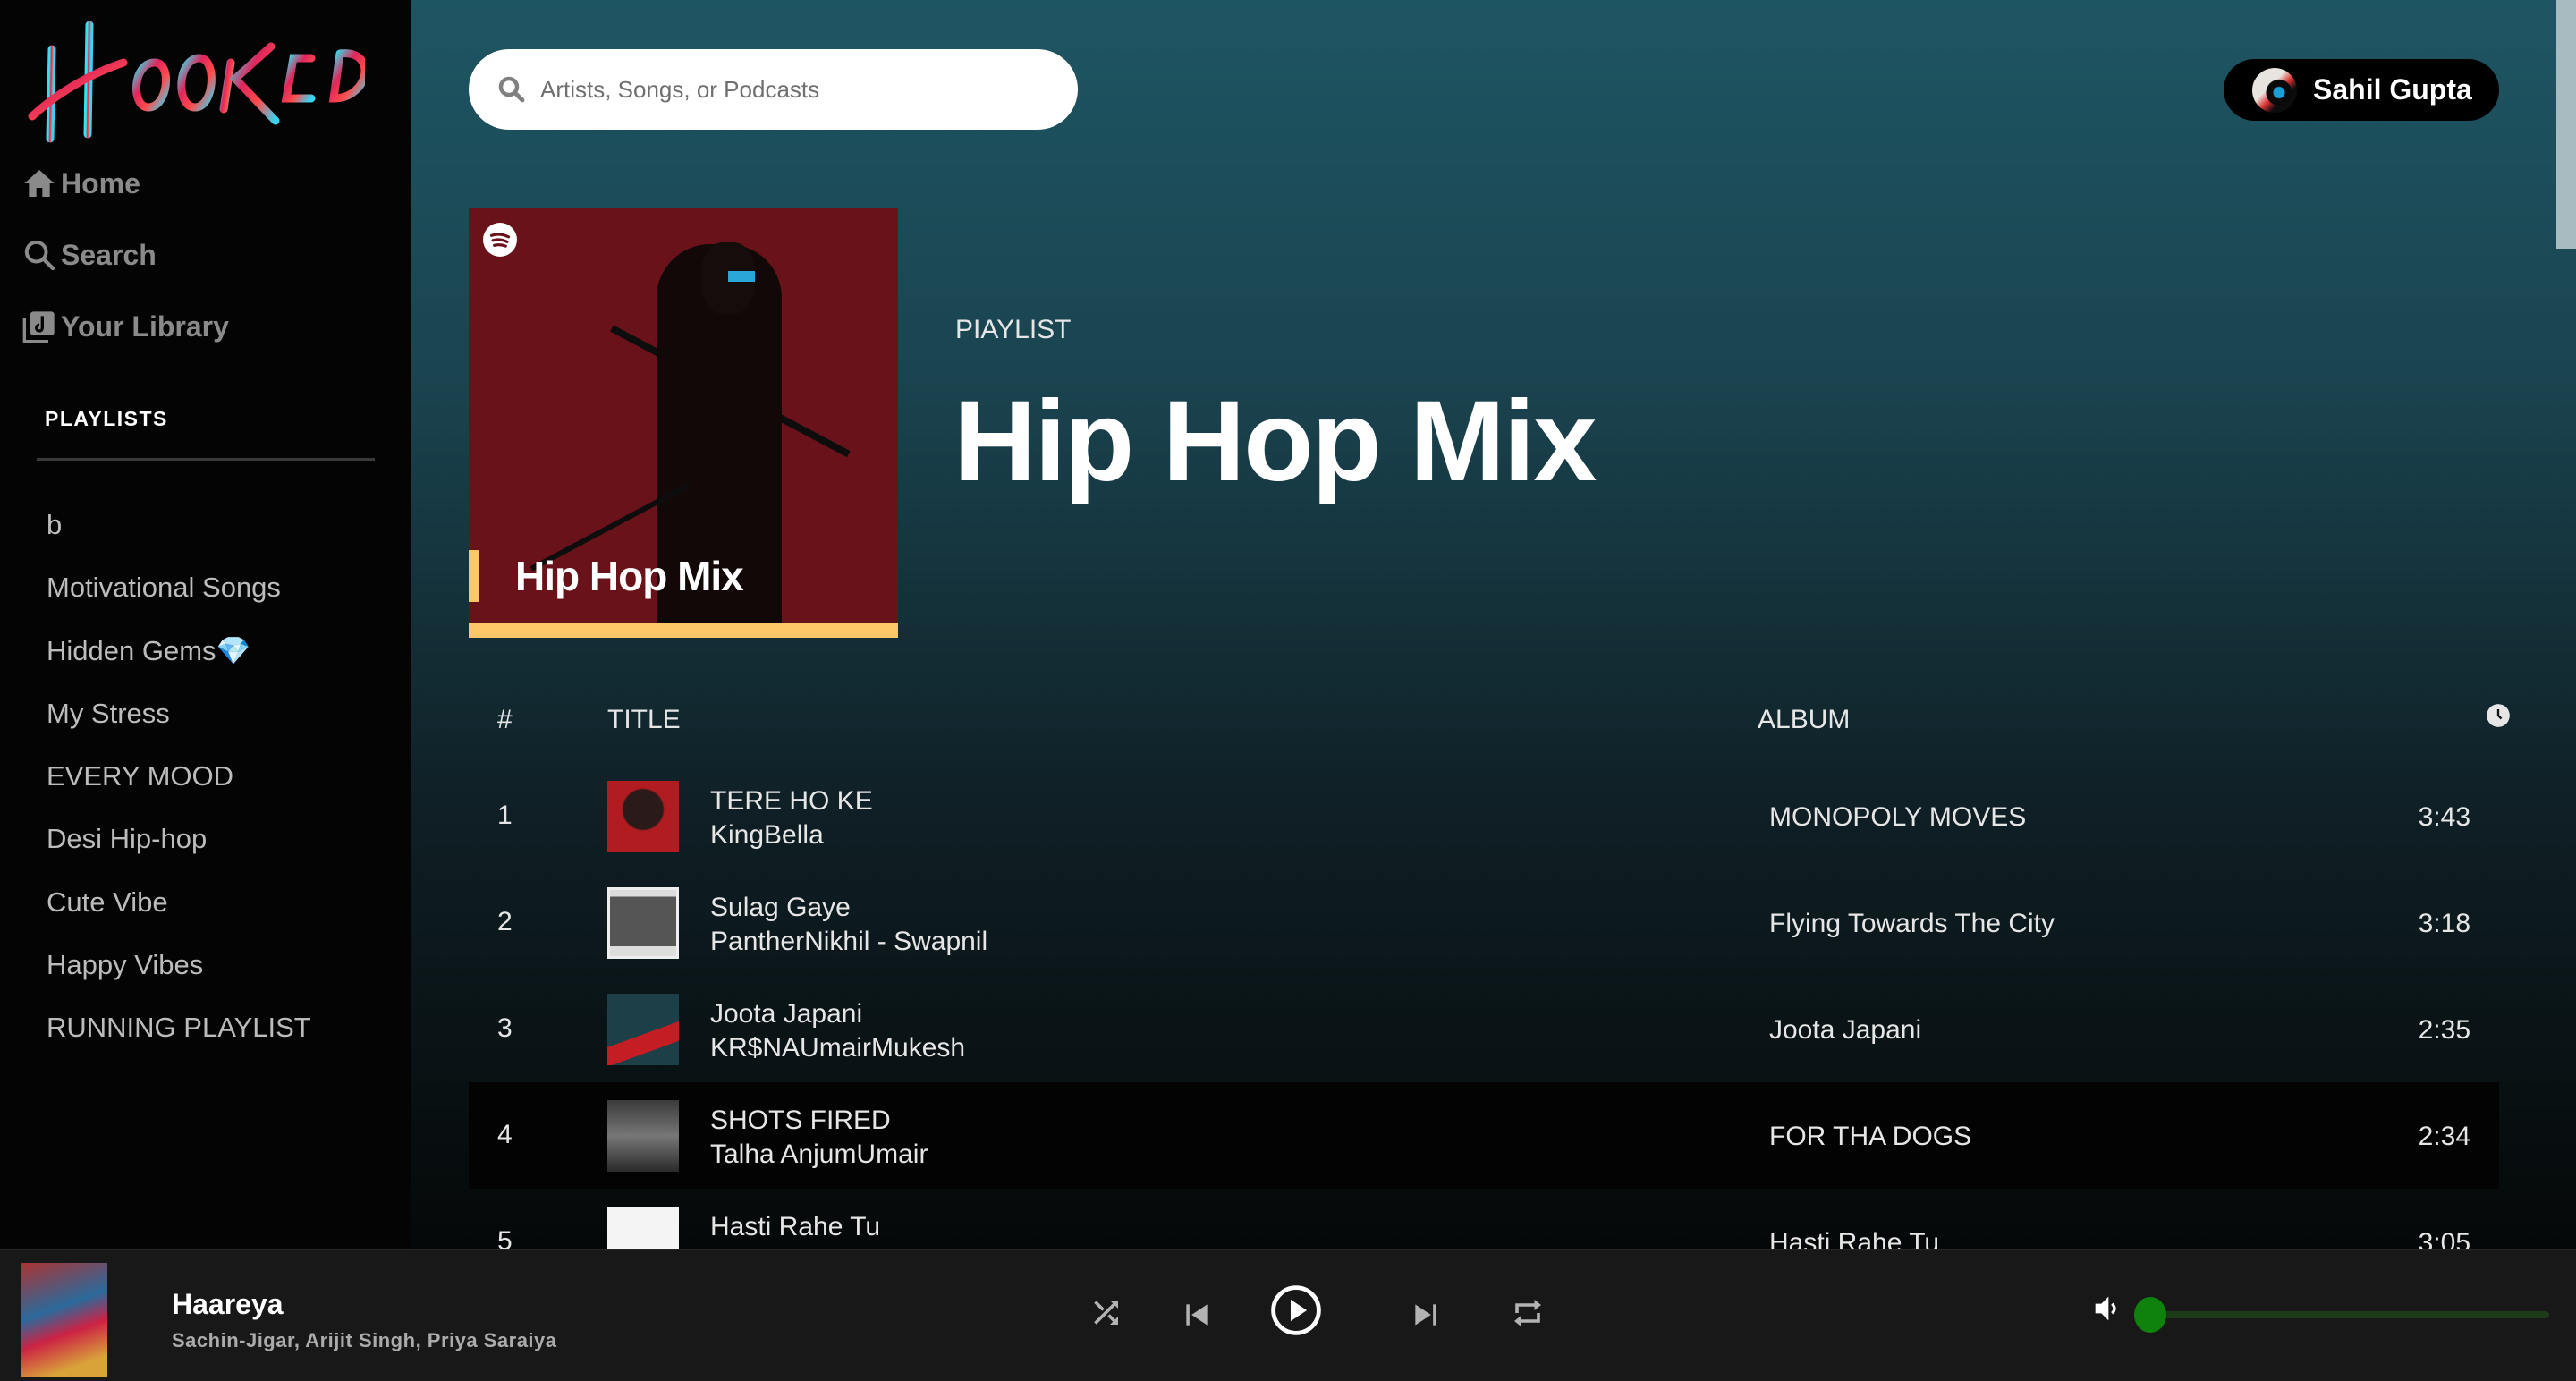 The height and width of the screenshot is (1381, 2576). I want to click on track-row: 5 Hasti Rahe Tu Hasti Rahe Tu 3:05, so click(1484, 1219).